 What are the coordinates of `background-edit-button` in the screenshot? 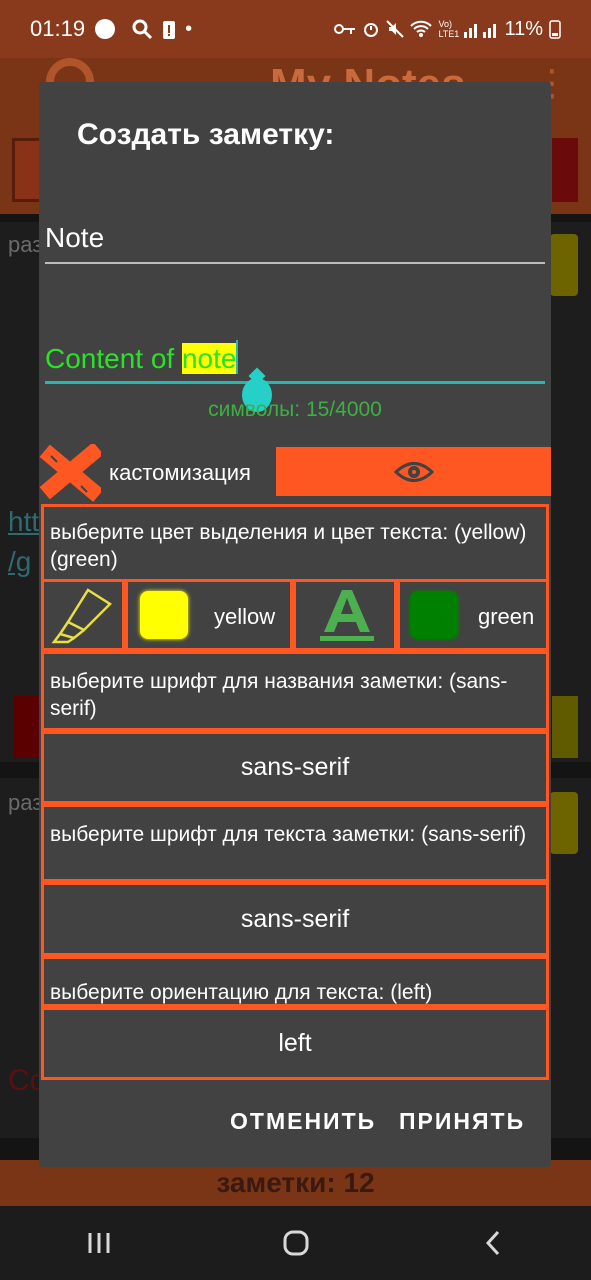 It's located at (565, 727).